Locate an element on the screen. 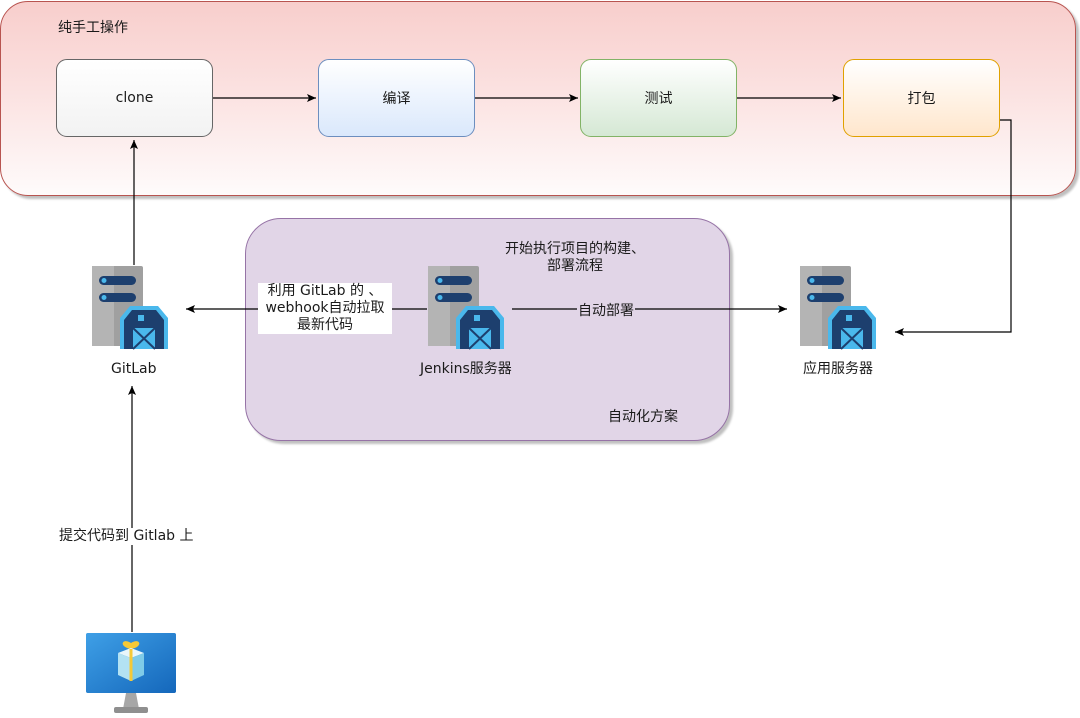 The width and height of the screenshot is (1080, 718). jenkins-server-icon is located at coordinates (466, 308).